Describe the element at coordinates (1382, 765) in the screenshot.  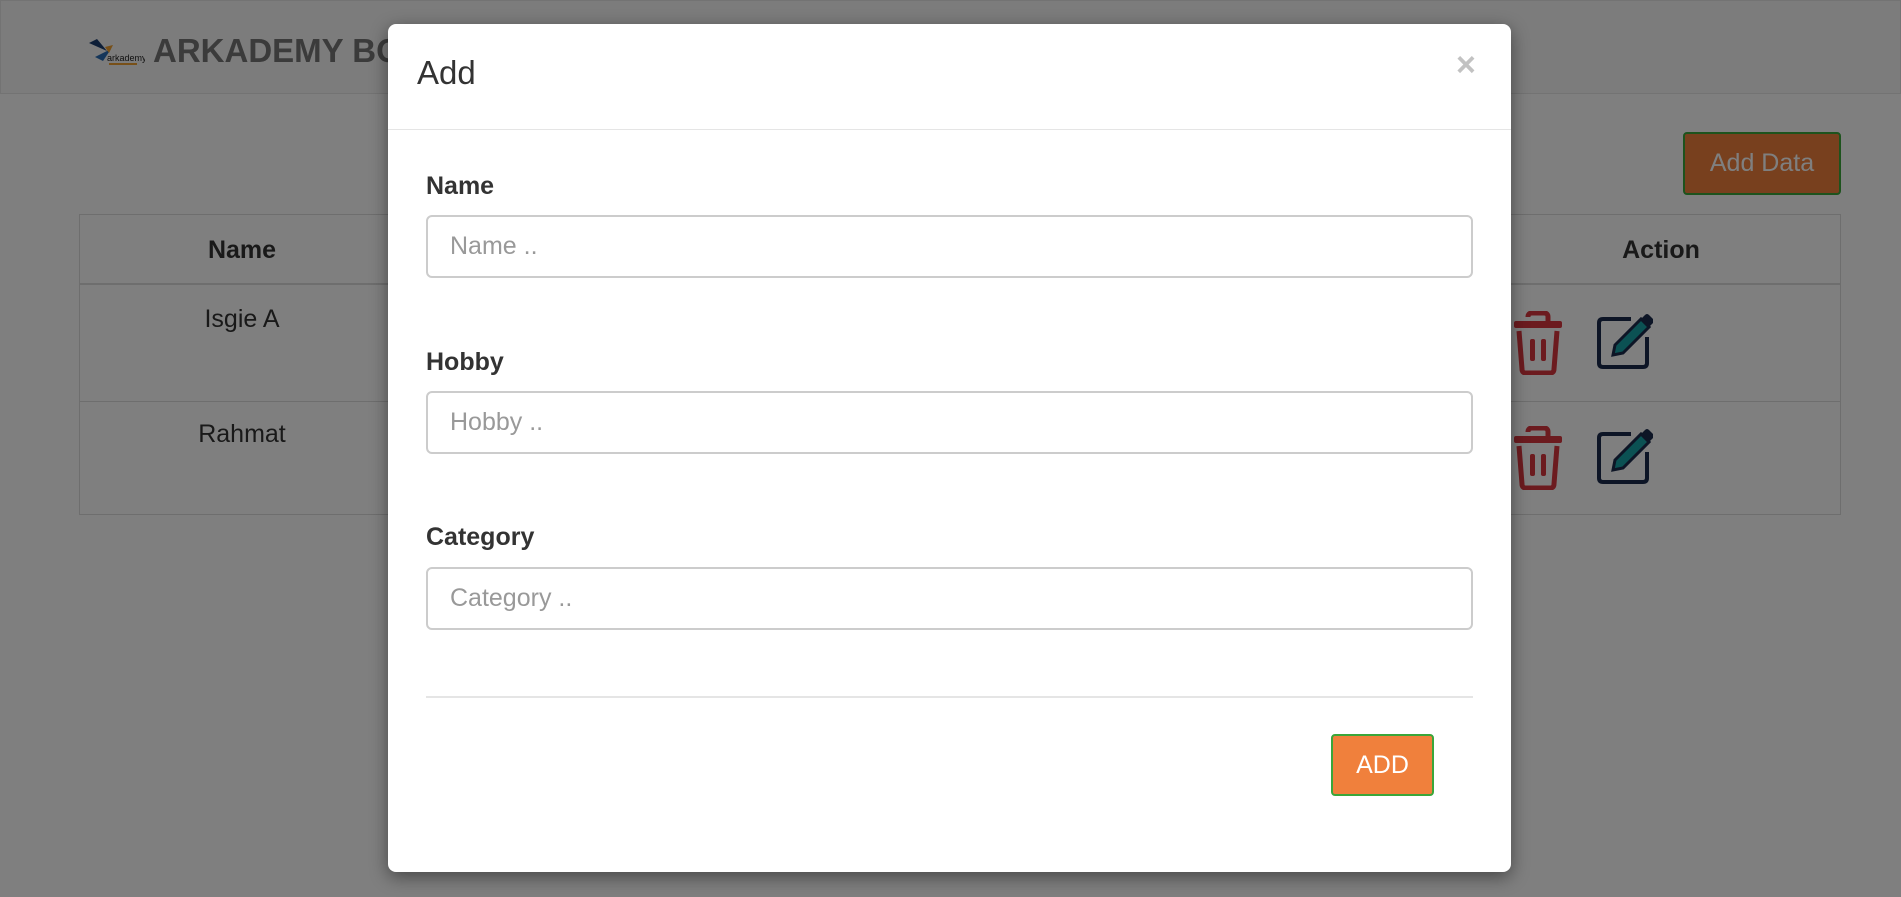
I see `add-button: ADD` at that location.